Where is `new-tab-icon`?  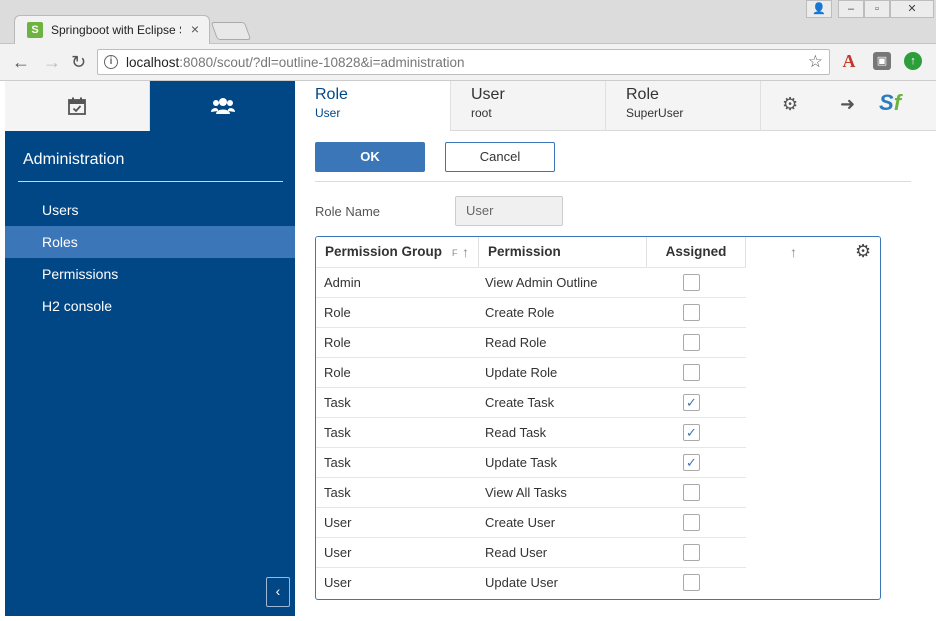
new-tab-icon is located at coordinates (231, 31).